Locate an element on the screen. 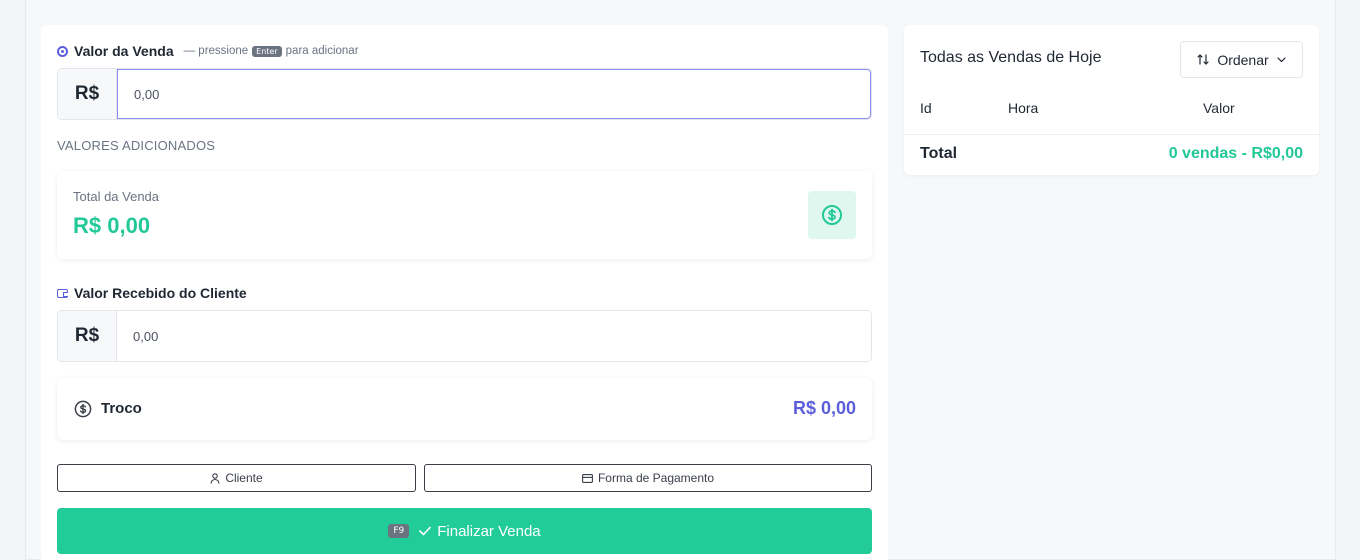  change-label: Troco is located at coordinates (121, 408).